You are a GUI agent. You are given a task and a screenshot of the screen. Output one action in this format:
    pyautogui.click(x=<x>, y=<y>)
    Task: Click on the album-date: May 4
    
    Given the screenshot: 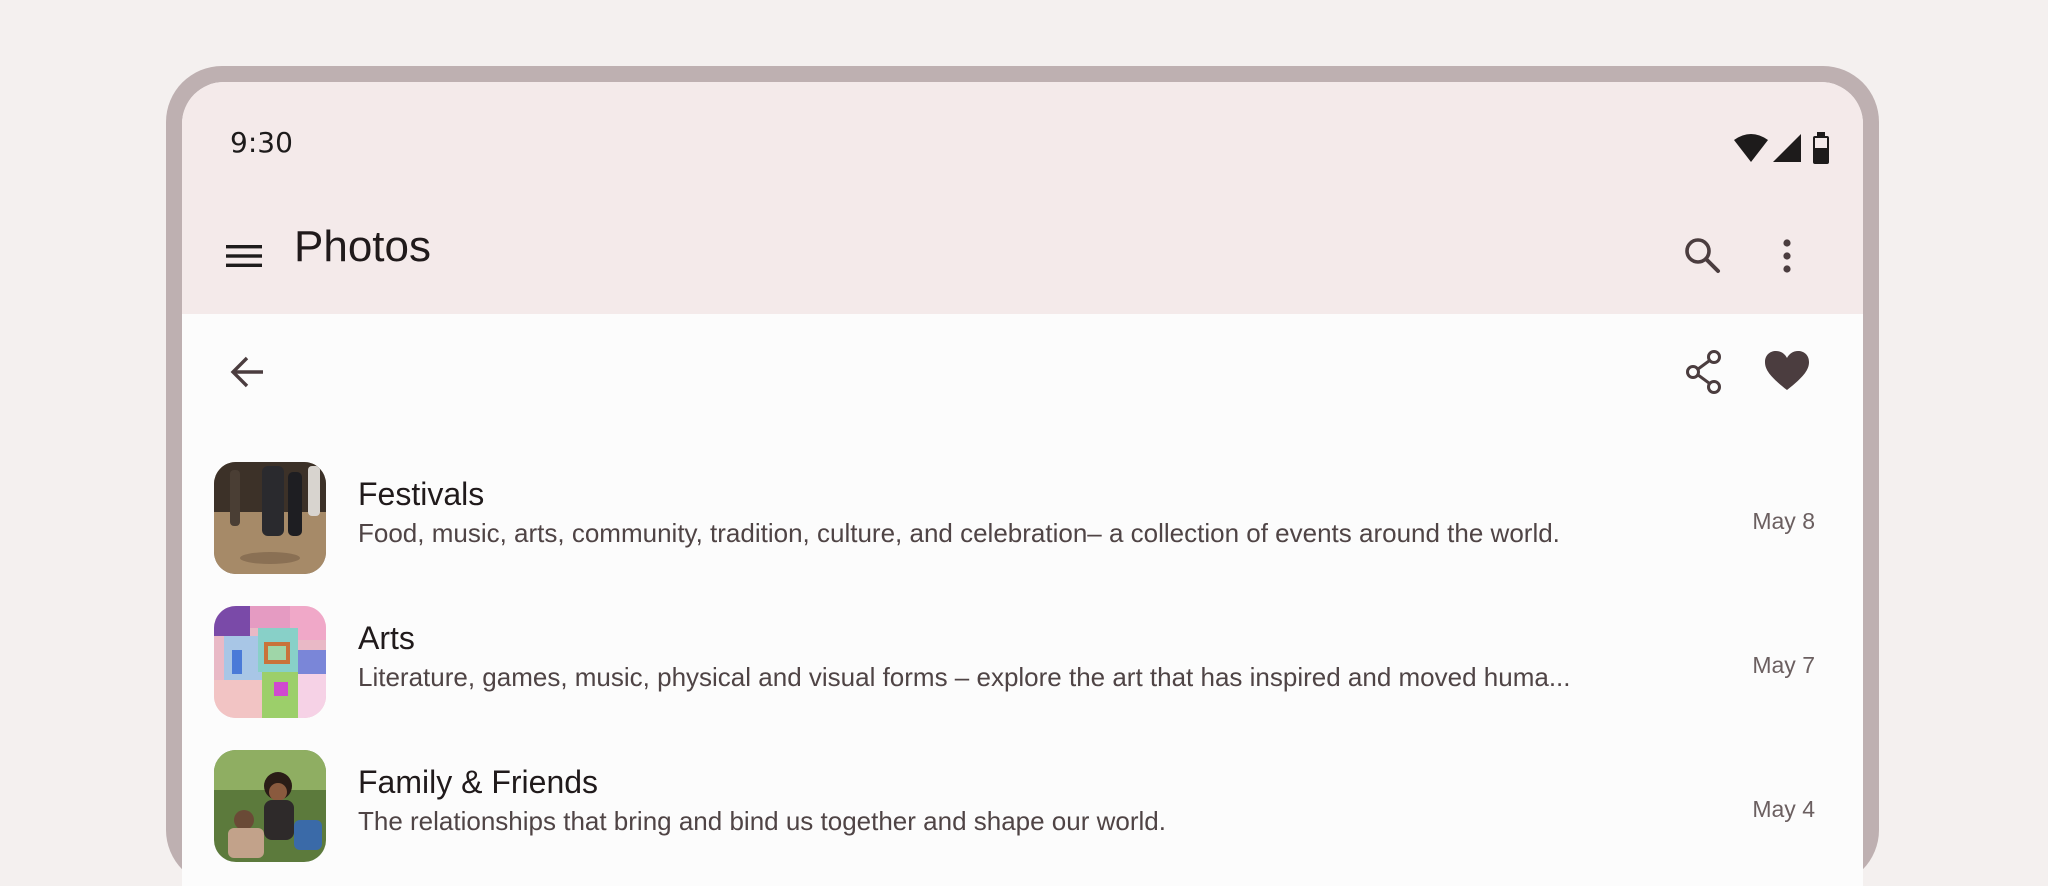 What is the action you would take?
    pyautogui.click(x=1783, y=809)
    